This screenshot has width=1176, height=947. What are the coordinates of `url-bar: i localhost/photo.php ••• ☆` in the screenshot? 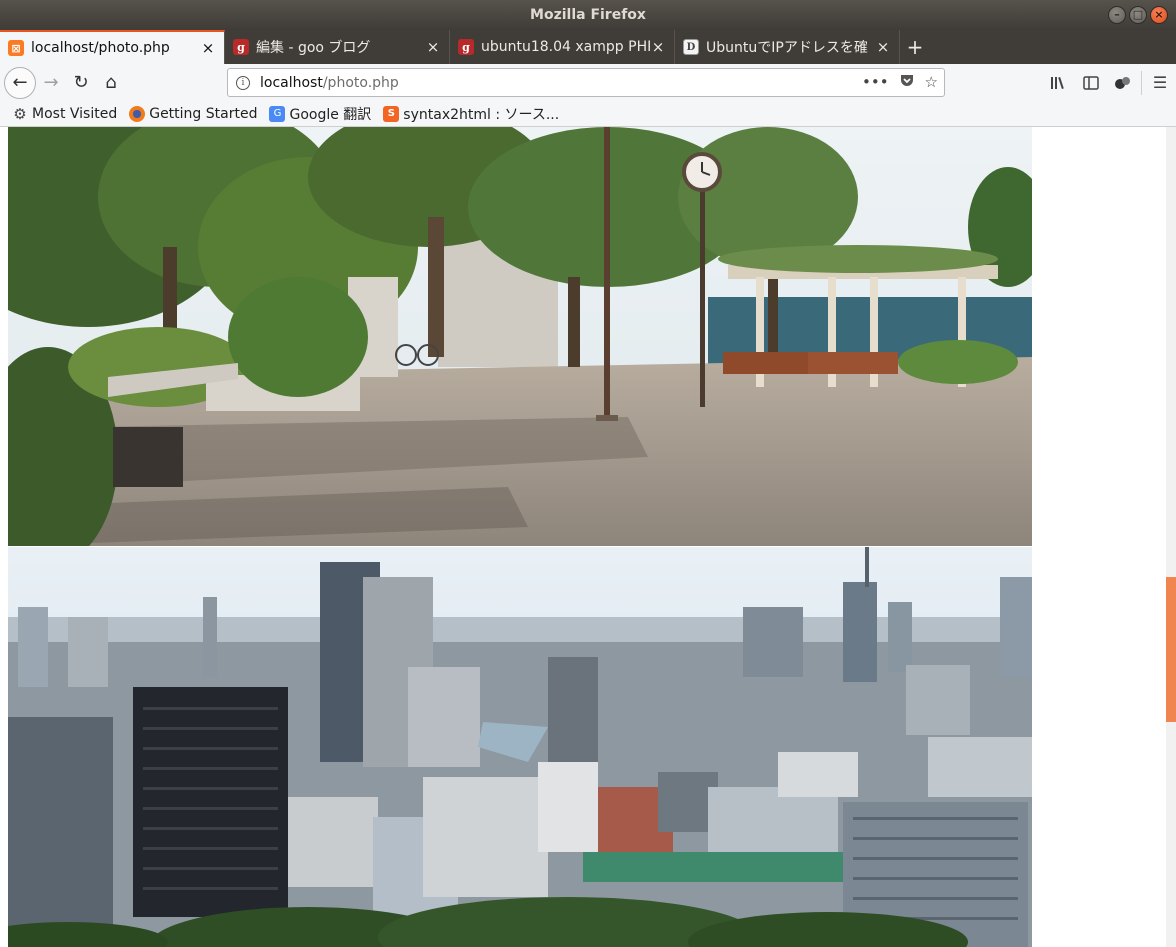 It's located at (586, 82).